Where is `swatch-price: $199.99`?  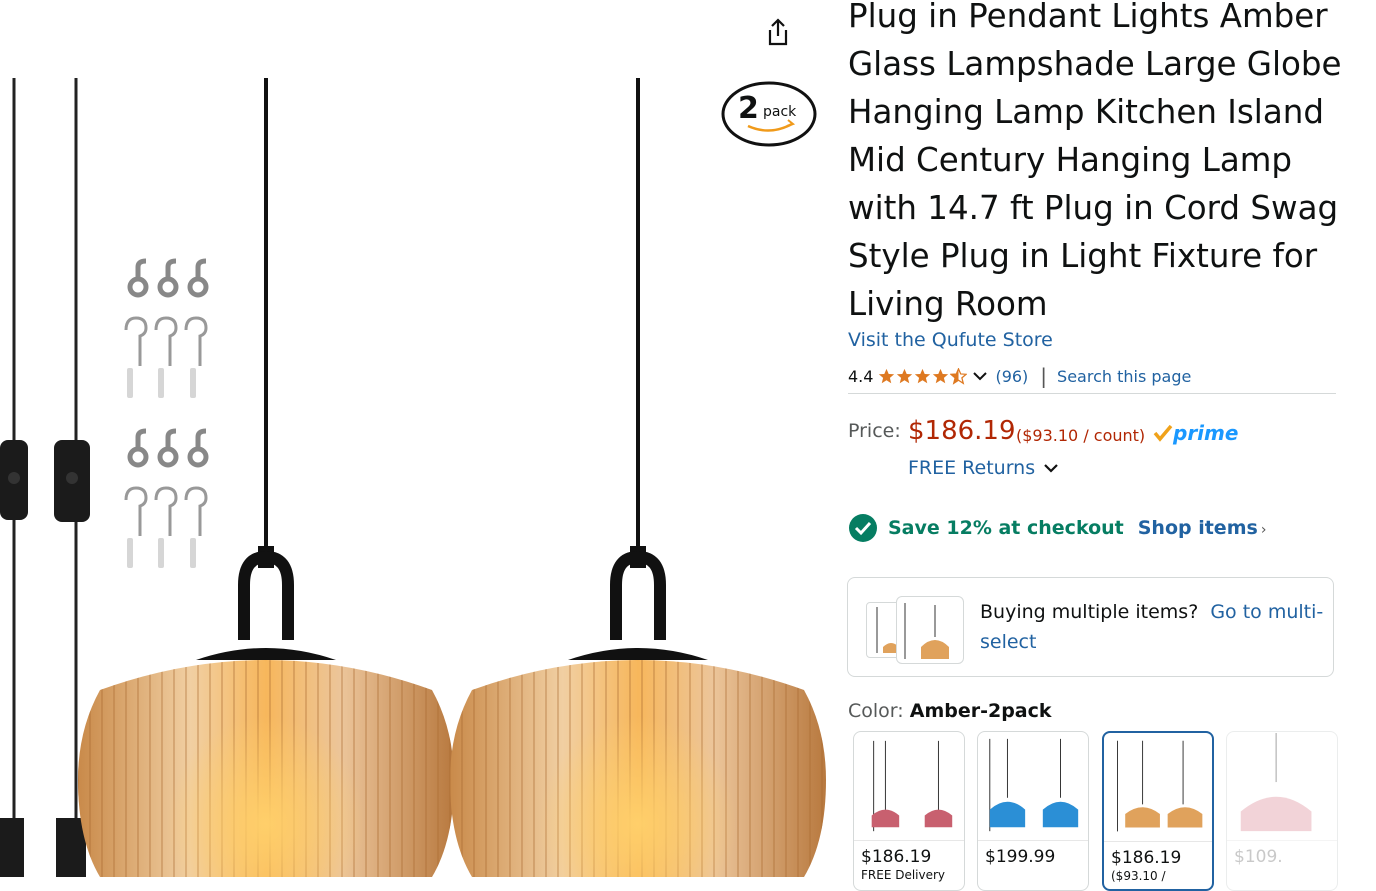
swatch-price: $199.99 is located at coordinates (1020, 857).